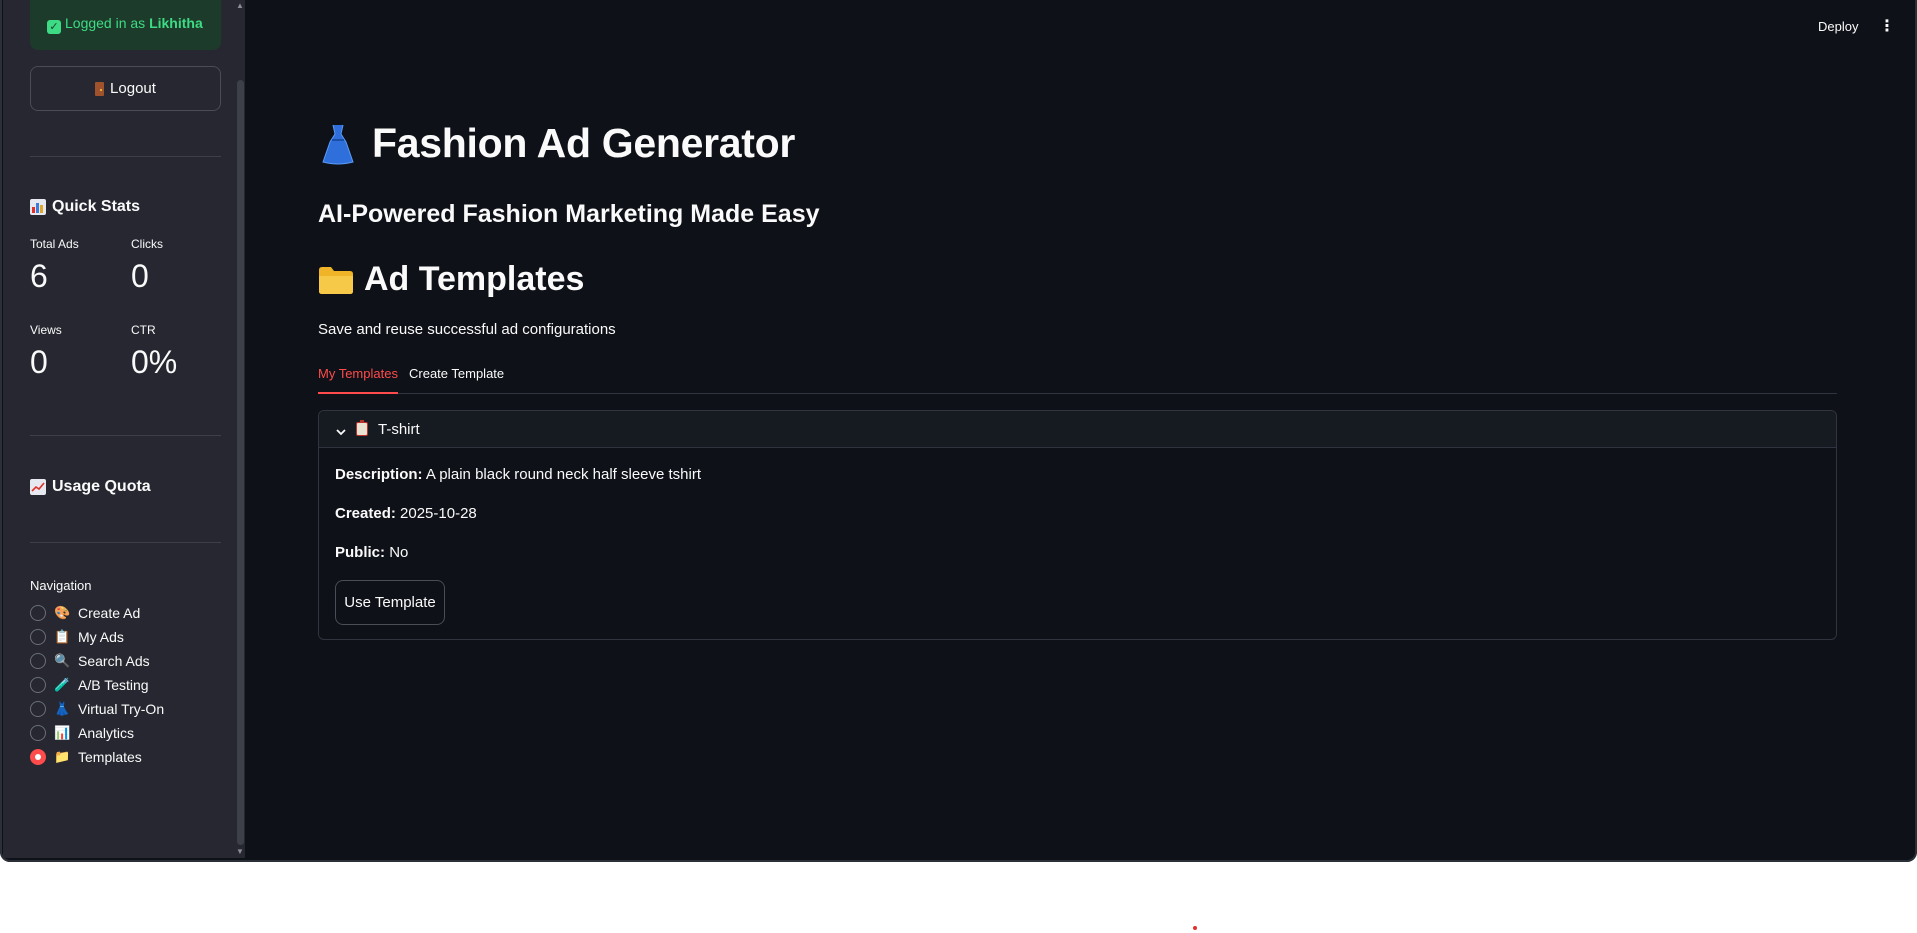  Describe the element at coordinates (140, 276) in the screenshot. I see `stat-value-clicks: 0` at that location.